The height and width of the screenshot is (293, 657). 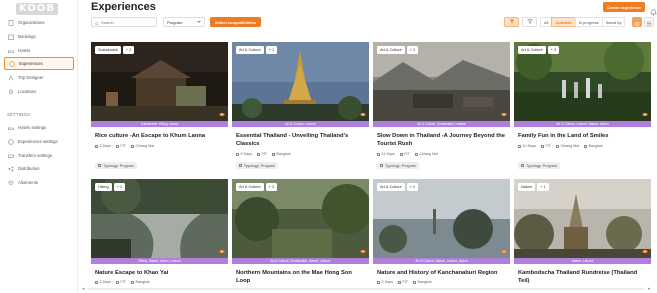 What do you see at coordinates (116, 165) in the screenshot?
I see `typology-badge: Typology: Program` at bounding box center [116, 165].